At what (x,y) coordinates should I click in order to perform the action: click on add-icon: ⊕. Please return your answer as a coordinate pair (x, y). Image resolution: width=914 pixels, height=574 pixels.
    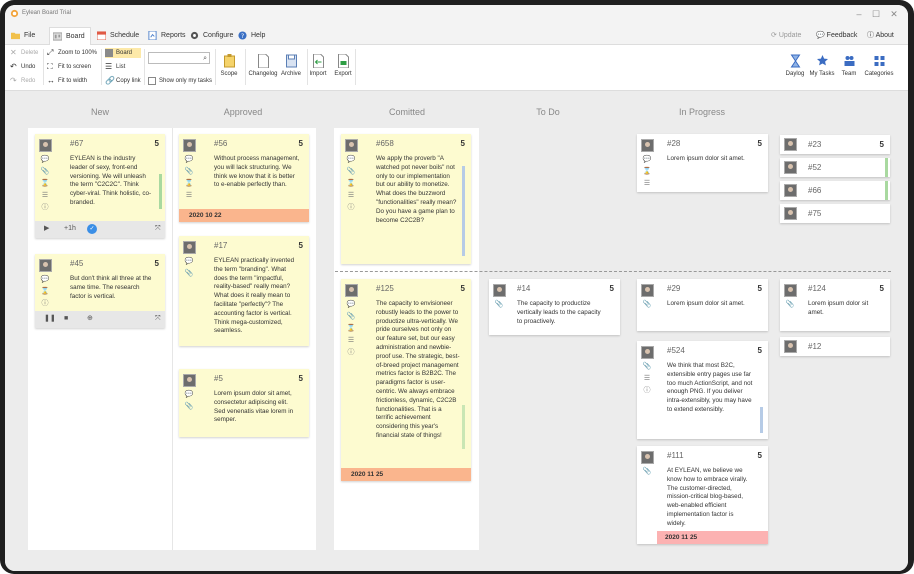
    Looking at the image, I should click on (90, 319).